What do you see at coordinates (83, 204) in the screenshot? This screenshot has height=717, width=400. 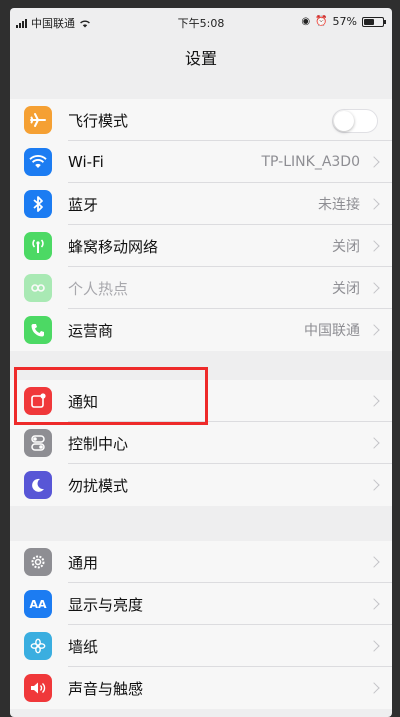 I see `settings-row-label: 蓝牙` at bounding box center [83, 204].